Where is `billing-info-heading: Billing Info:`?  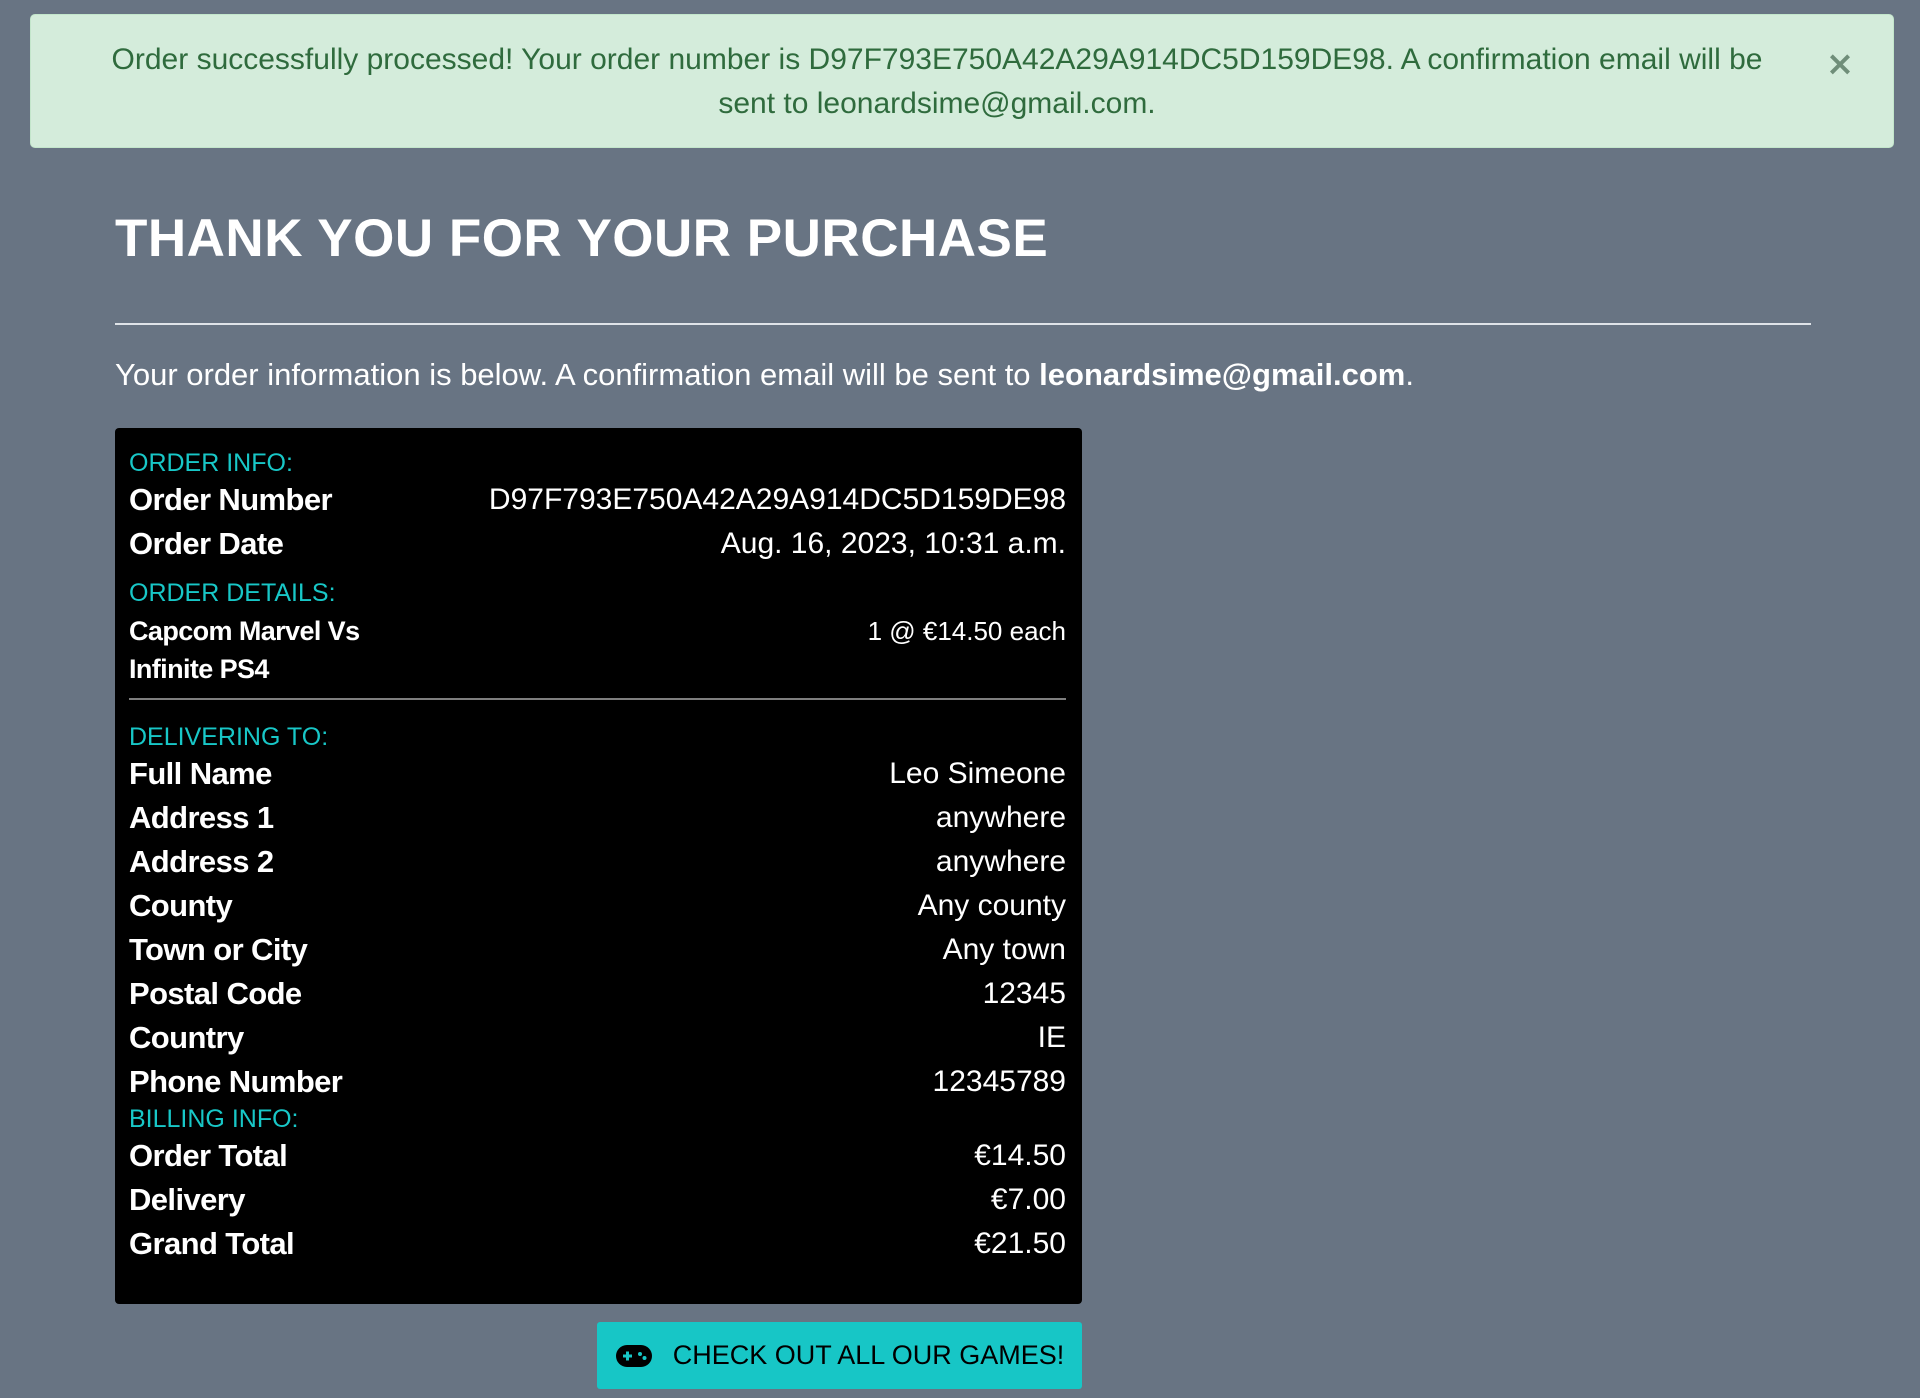
billing-info-heading: Billing Info: is located at coordinates (214, 1119).